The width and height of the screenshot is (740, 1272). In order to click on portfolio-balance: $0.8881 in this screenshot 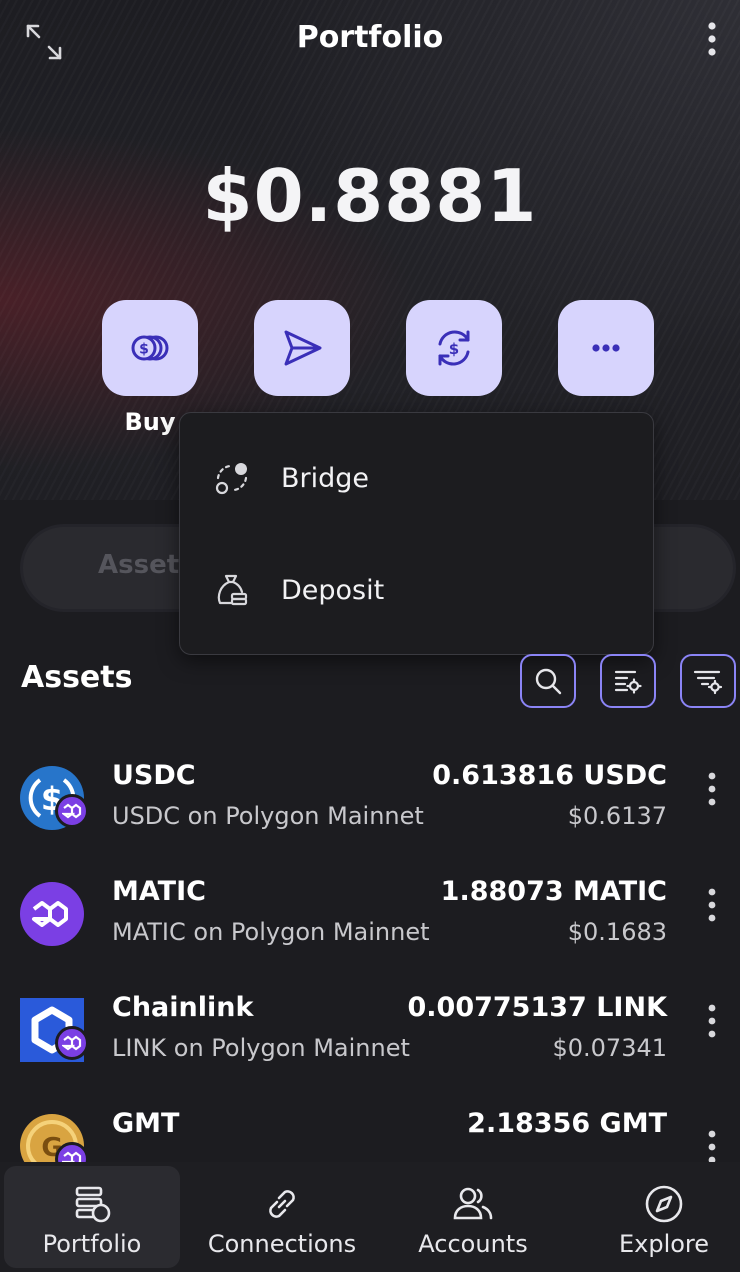, I will do `click(370, 196)`.